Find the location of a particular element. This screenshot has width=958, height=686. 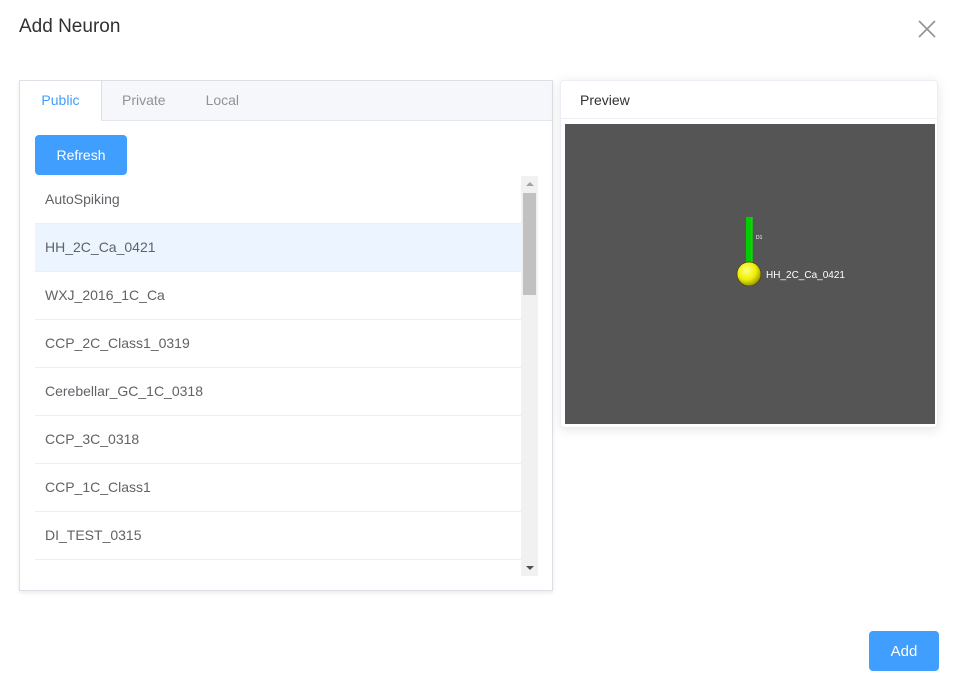

list-scrollbar is located at coordinates (529, 376).